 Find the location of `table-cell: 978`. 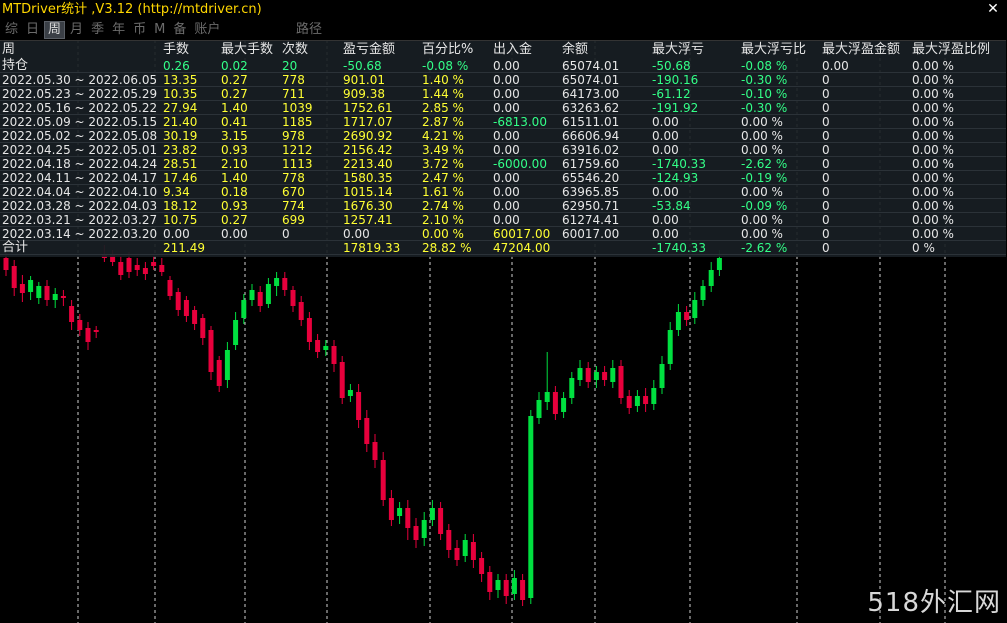

table-cell: 978 is located at coordinates (293, 136).